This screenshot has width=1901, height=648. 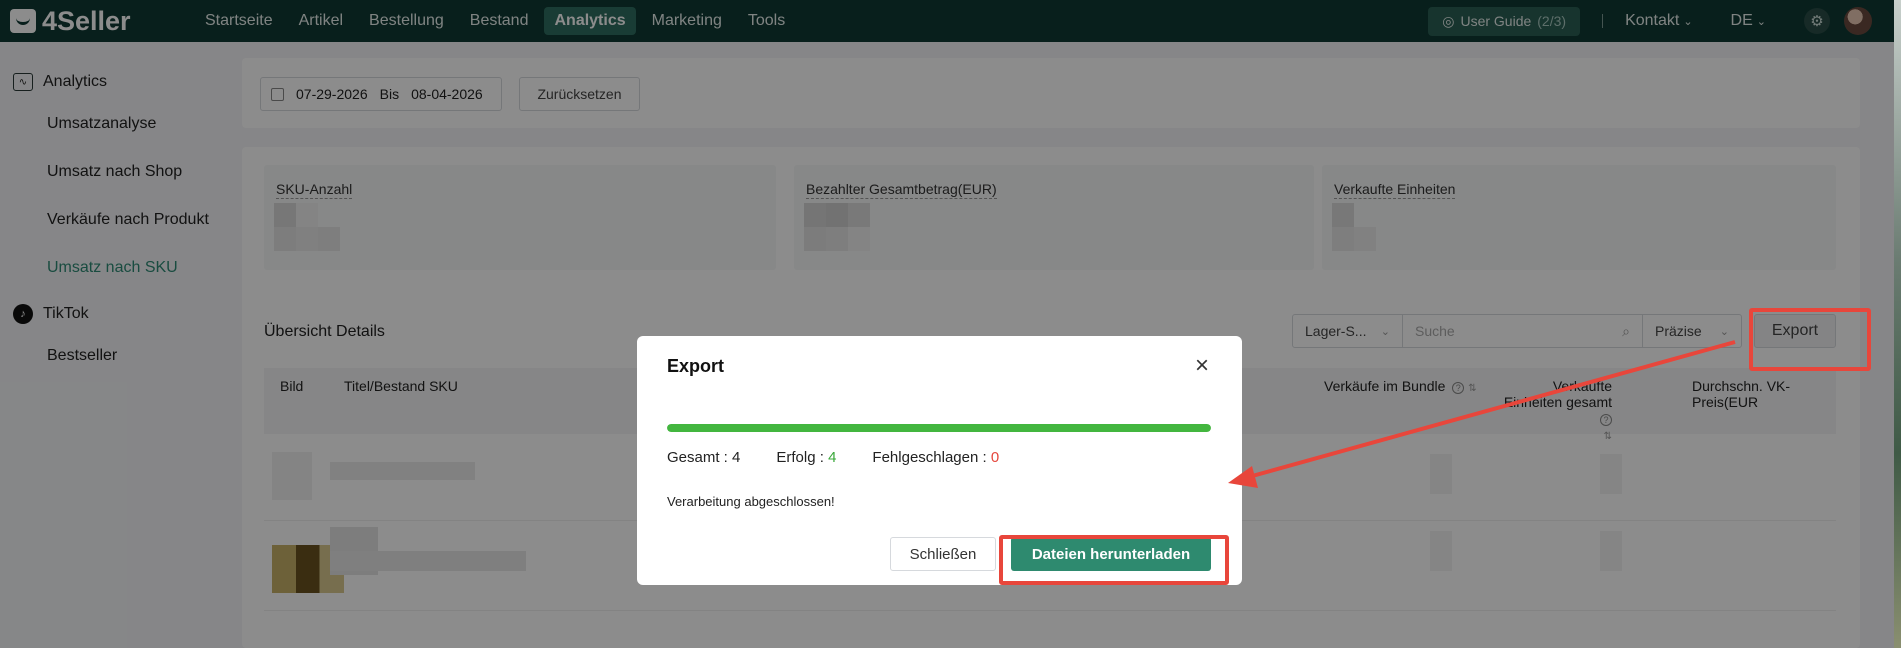 What do you see at coordinates (1490, 410) in the screenshot?
I see `arrow-line` at bounding box center [1490, 410].